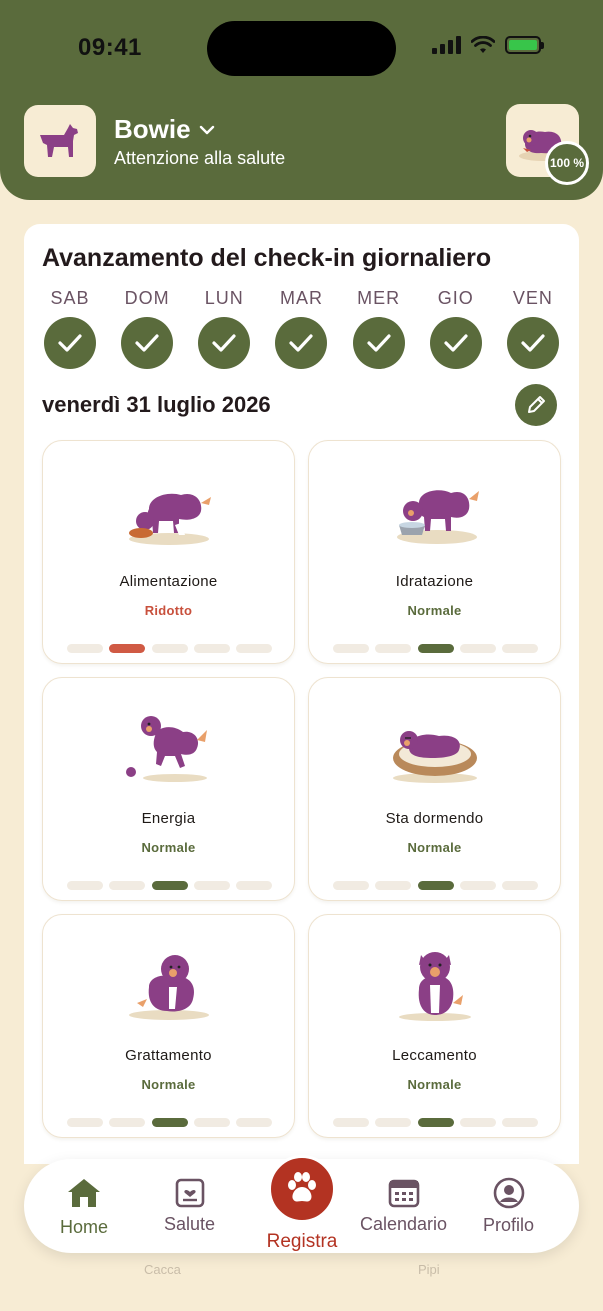 The height and width of the screenshot is (1311, 603). I want to click on tab-health: Salute, so click(189, 1206).